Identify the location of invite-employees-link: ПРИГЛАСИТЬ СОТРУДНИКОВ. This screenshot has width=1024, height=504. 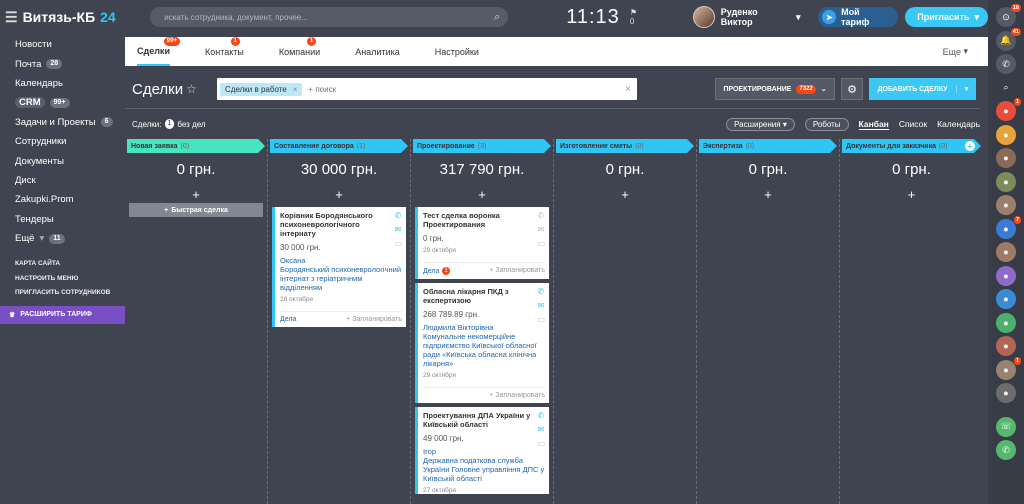
(62, 292).